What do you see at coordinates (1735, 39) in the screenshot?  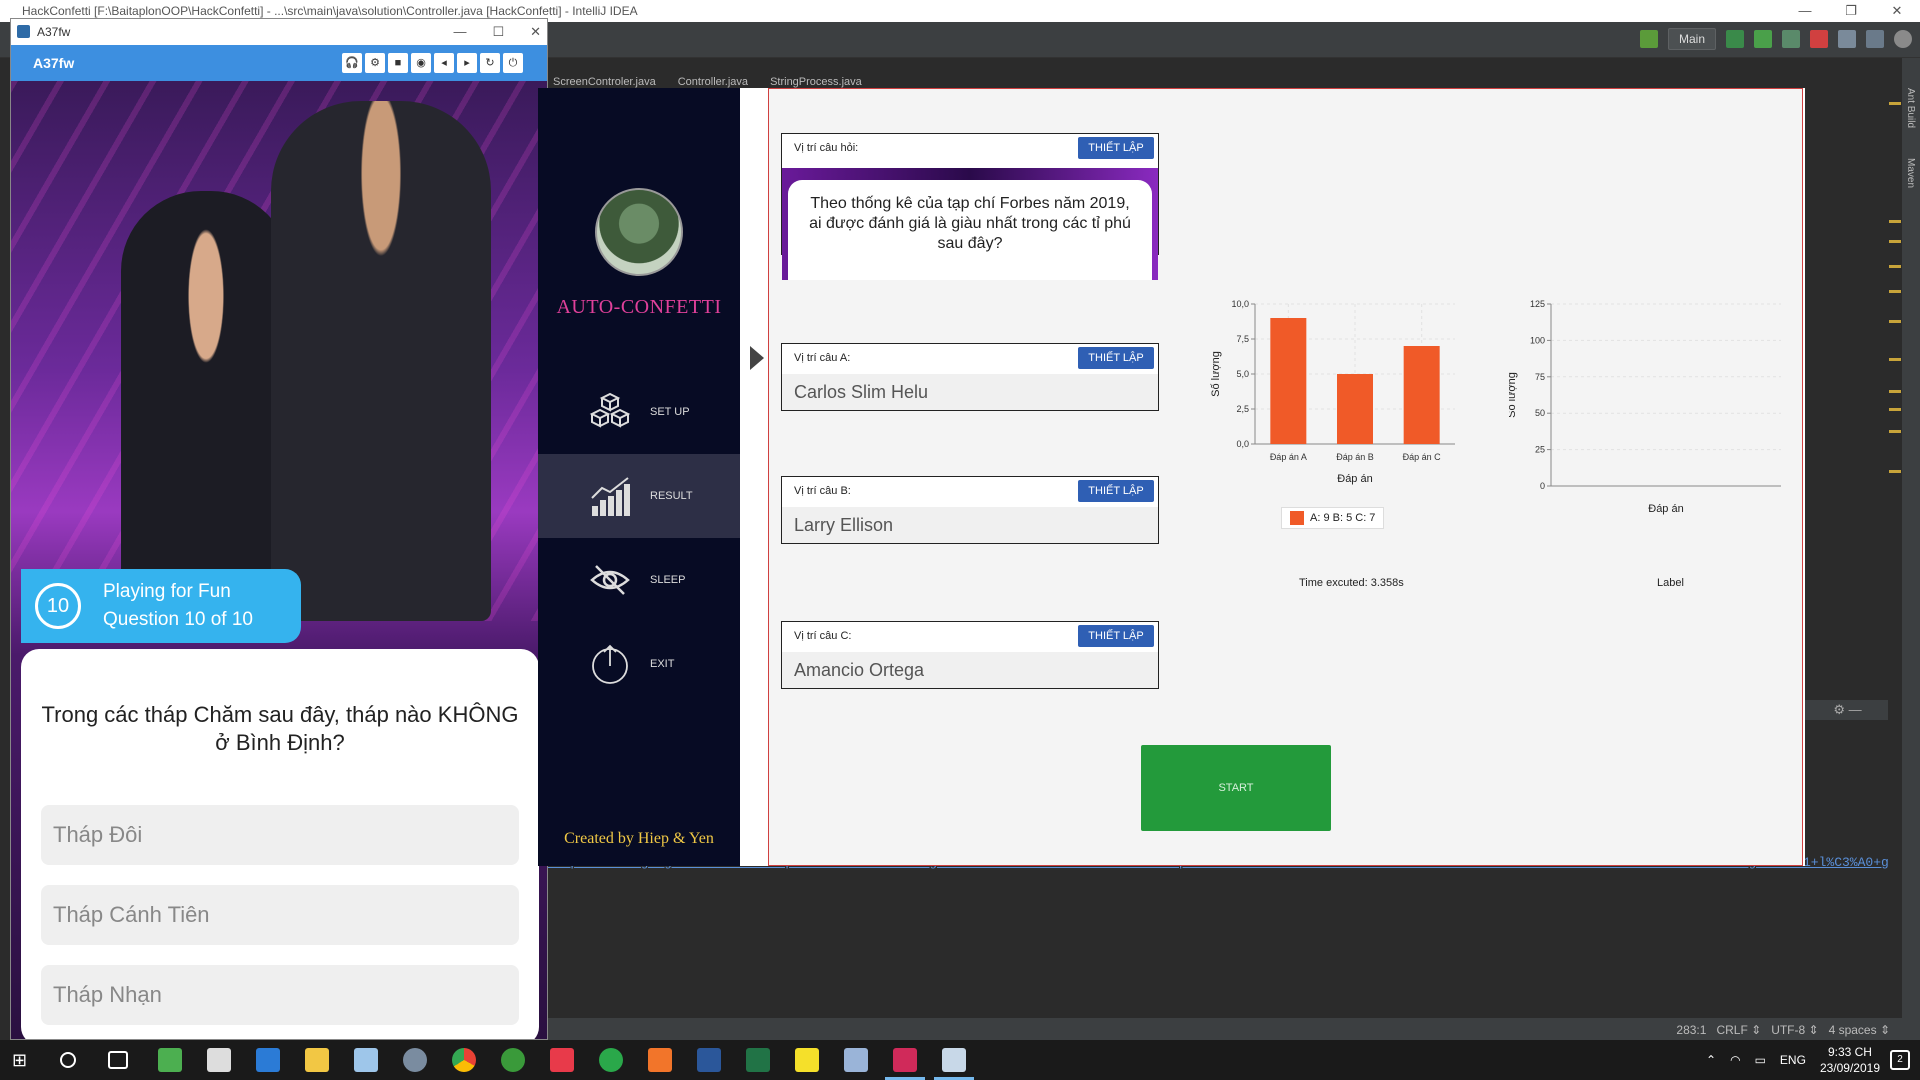 I see `rerun-icon` at bounding box center [1735, 39].